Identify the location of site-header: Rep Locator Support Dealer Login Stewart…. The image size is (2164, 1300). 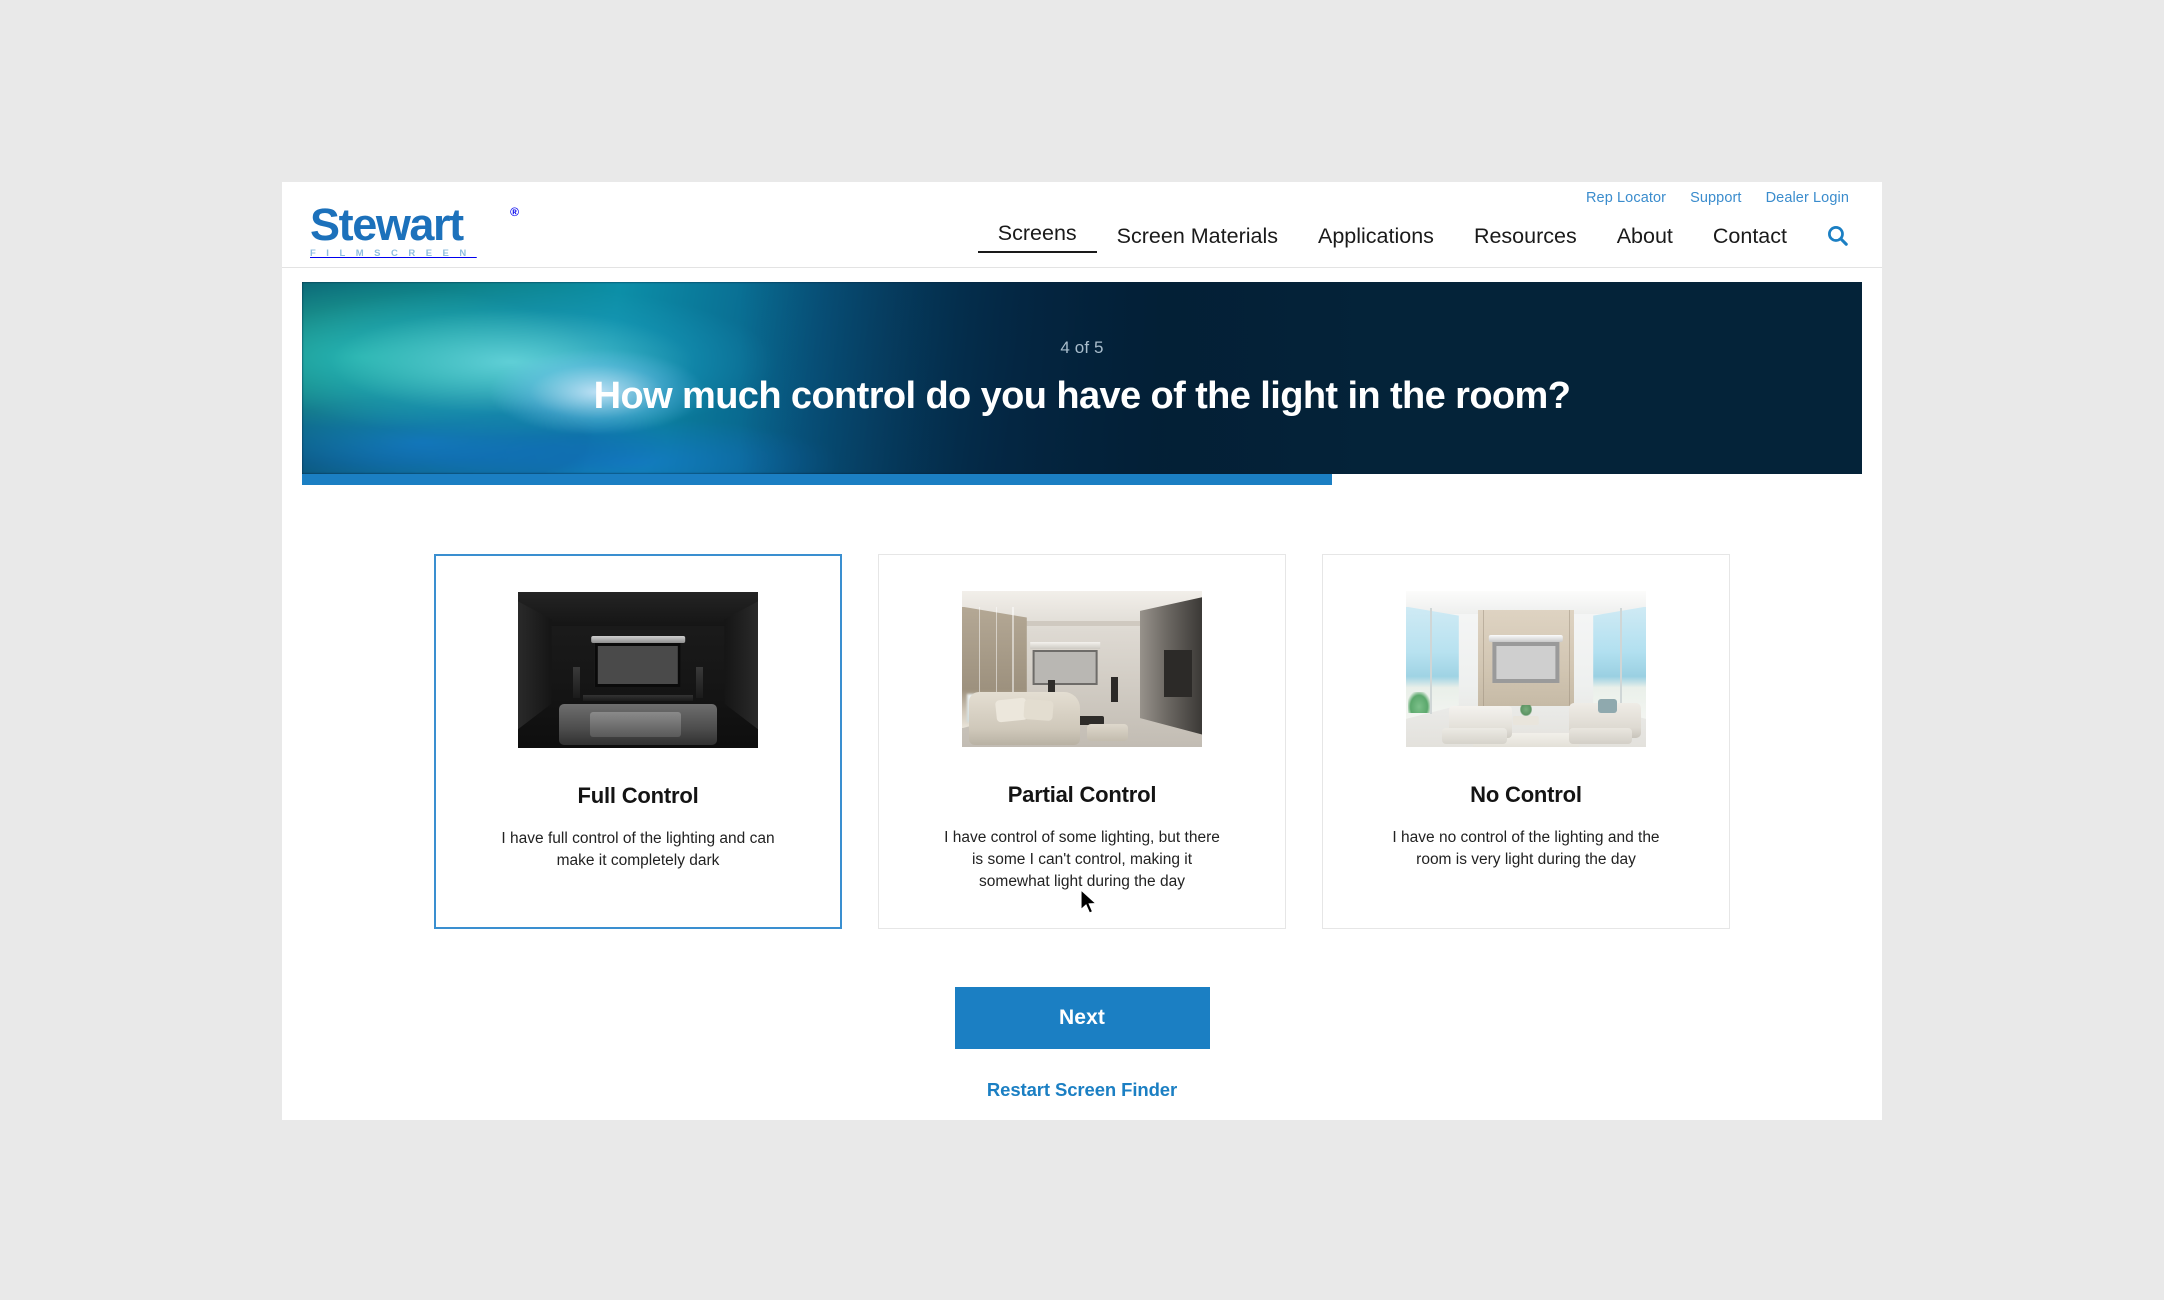
(1082, 225).